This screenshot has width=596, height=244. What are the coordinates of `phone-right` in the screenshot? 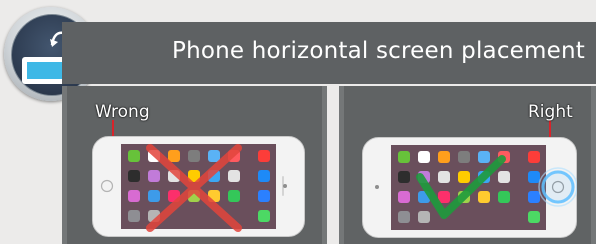 It's located at (469, 187).